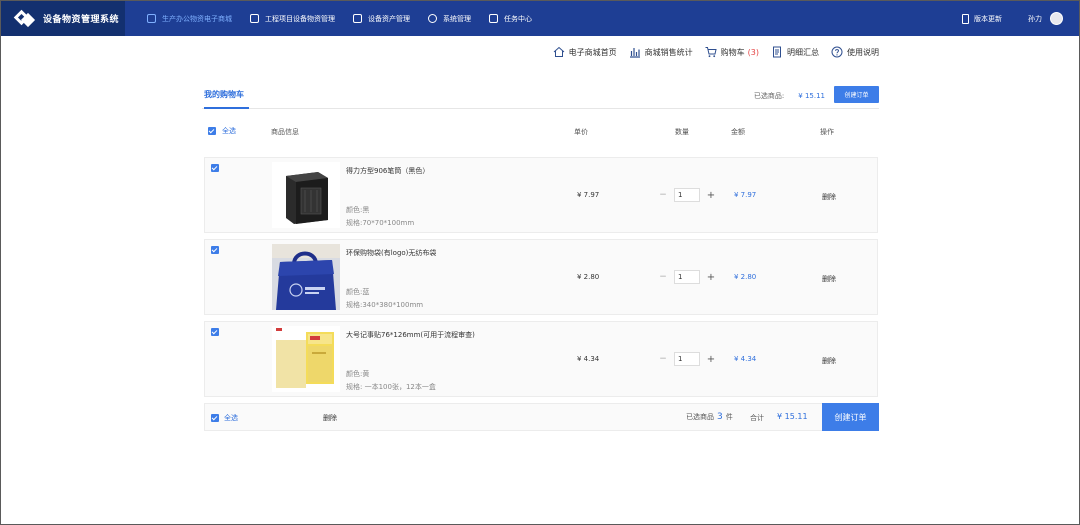 The width and height of the screenshot is (1080, 525). I want to click on create-order-button: 创建订单, so click(850, 417).